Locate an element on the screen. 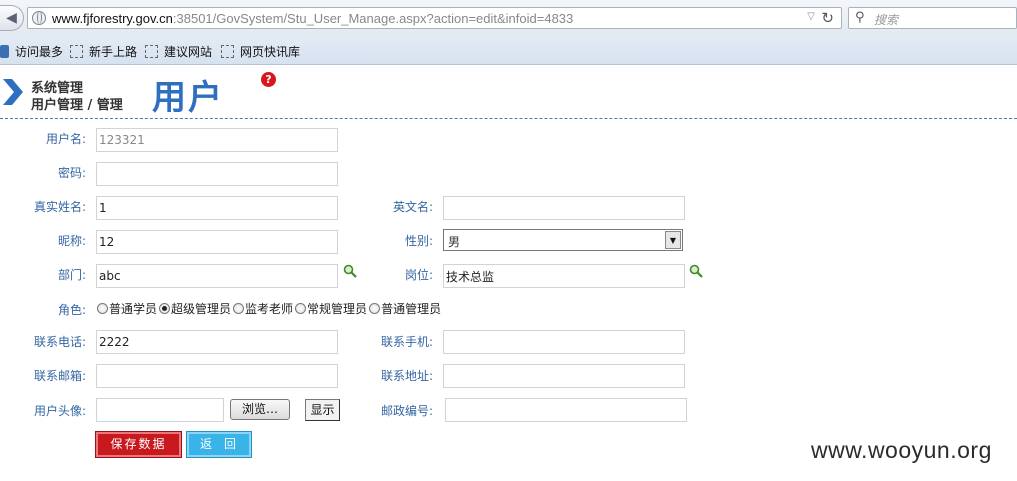  back-button: 返回 is located at coordinates (219, 444).